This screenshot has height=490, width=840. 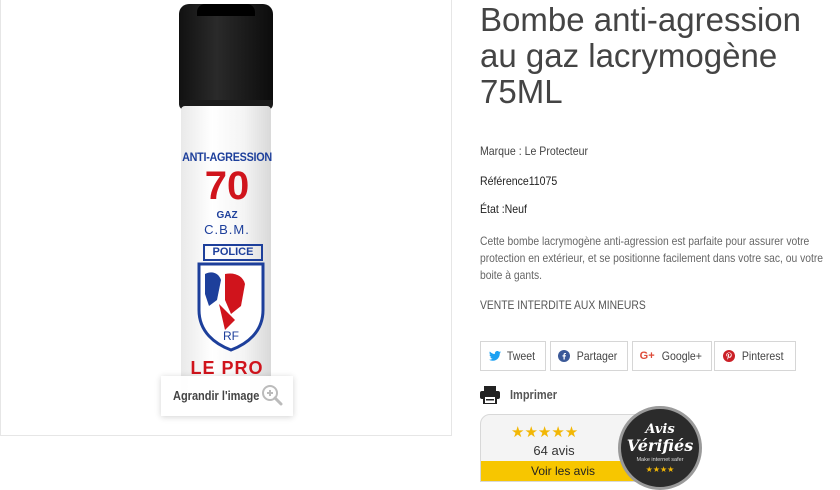 I want to click on can-cap-top, so click(x=226, y=10).